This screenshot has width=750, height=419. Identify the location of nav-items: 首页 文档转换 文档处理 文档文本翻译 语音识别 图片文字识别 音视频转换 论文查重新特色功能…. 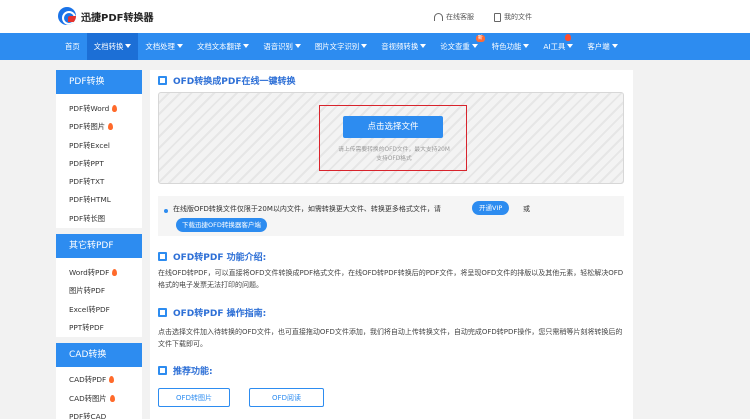
(341, 46).